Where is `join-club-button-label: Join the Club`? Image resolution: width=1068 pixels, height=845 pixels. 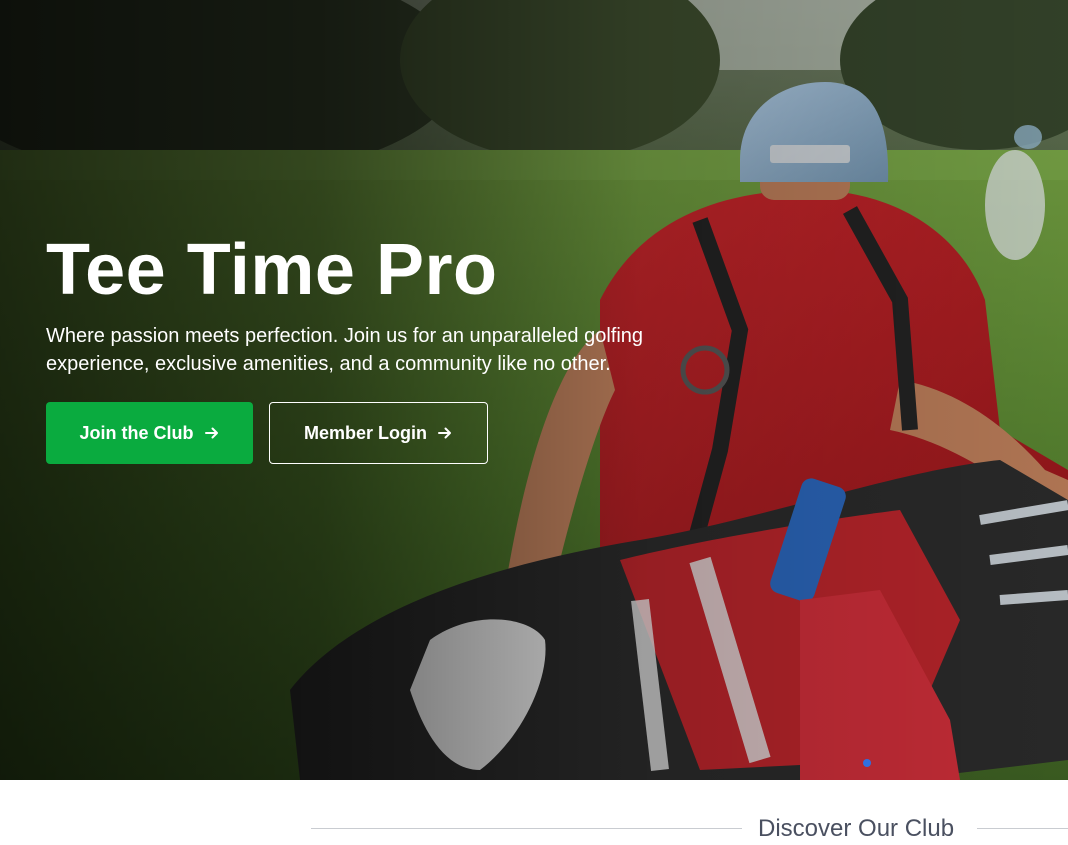 join-club-button-label: Join the Club is located at coordinates (136, 432).